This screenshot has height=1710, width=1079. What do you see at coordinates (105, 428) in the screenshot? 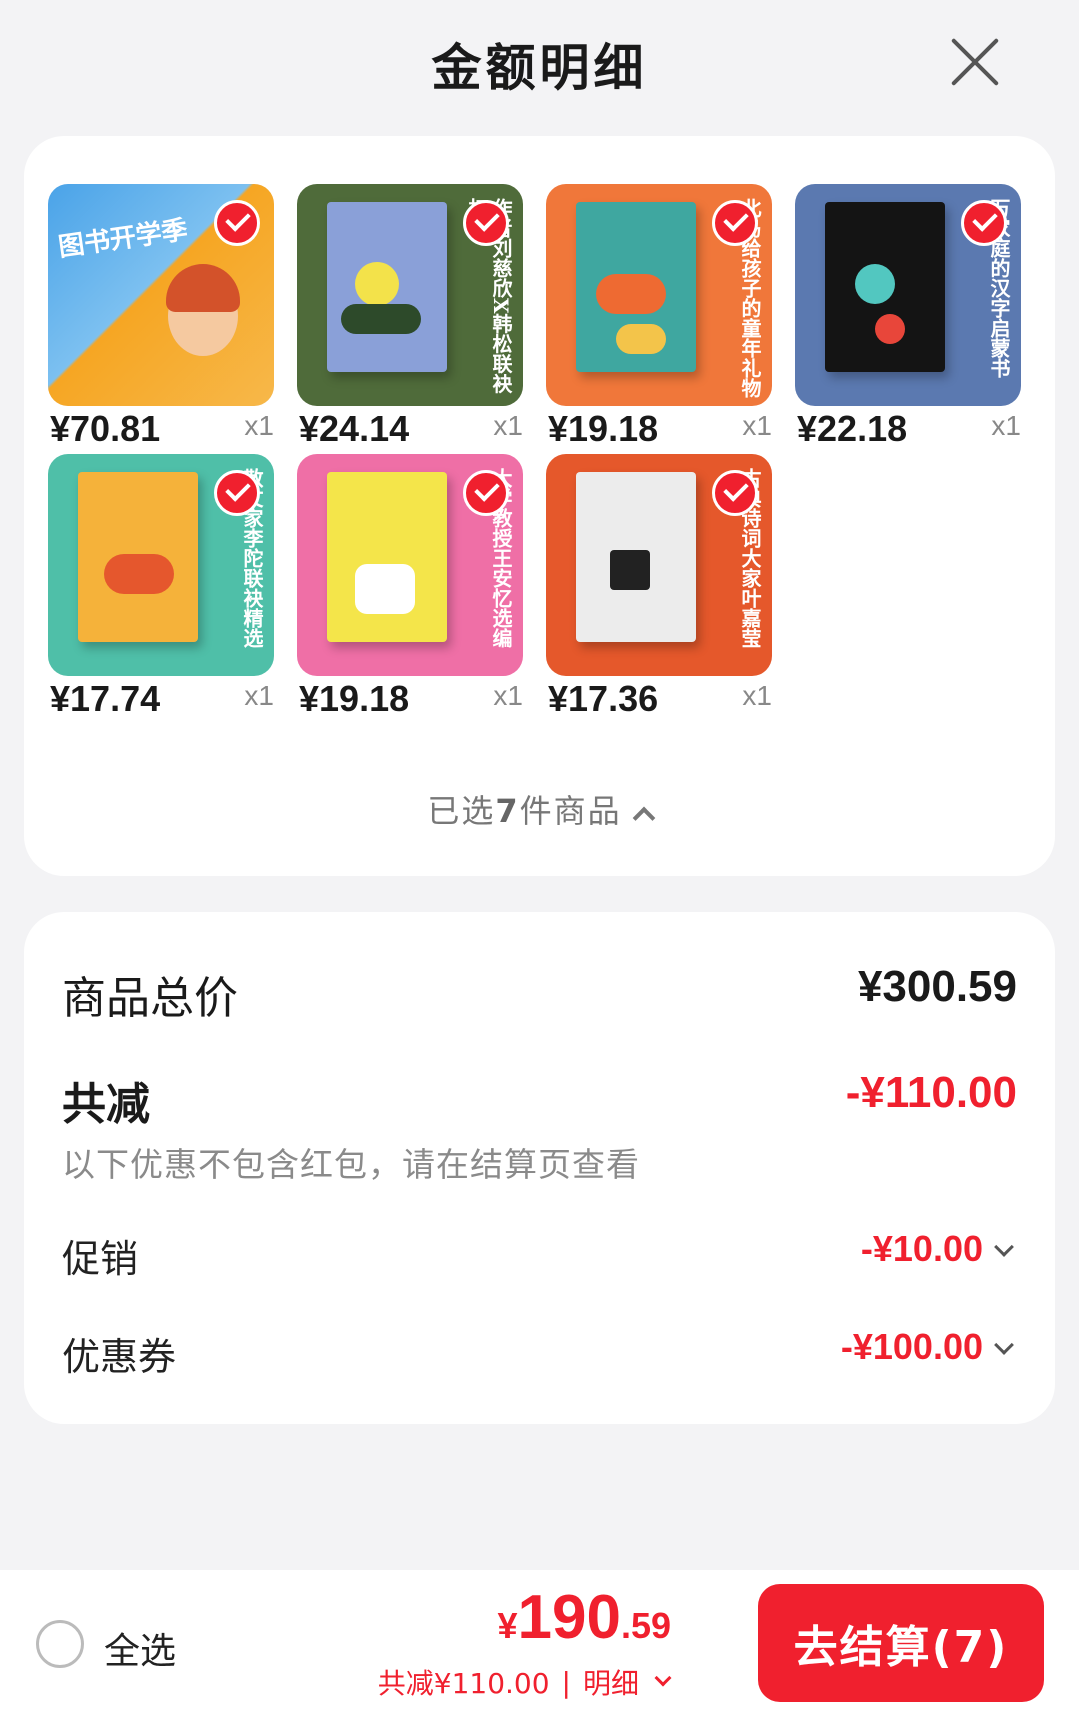
I see `product-price: ¥70.81` at bounding box center [105, 428].